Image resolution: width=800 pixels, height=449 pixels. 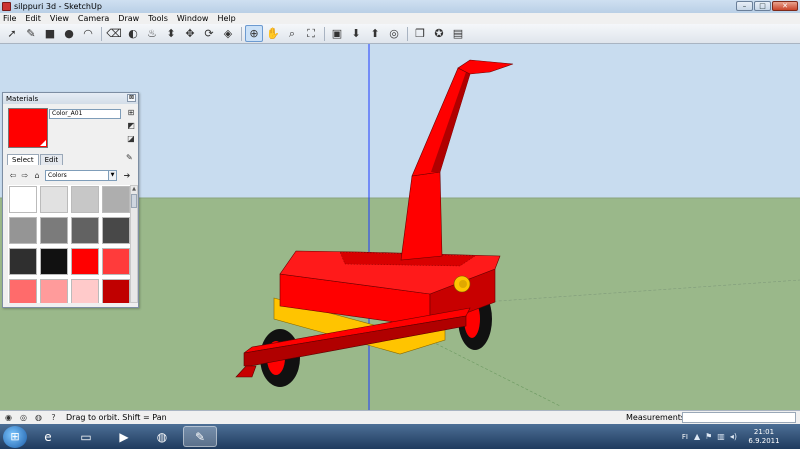 I want to click on offset-icon: ◈, so click(x=228, y=33).